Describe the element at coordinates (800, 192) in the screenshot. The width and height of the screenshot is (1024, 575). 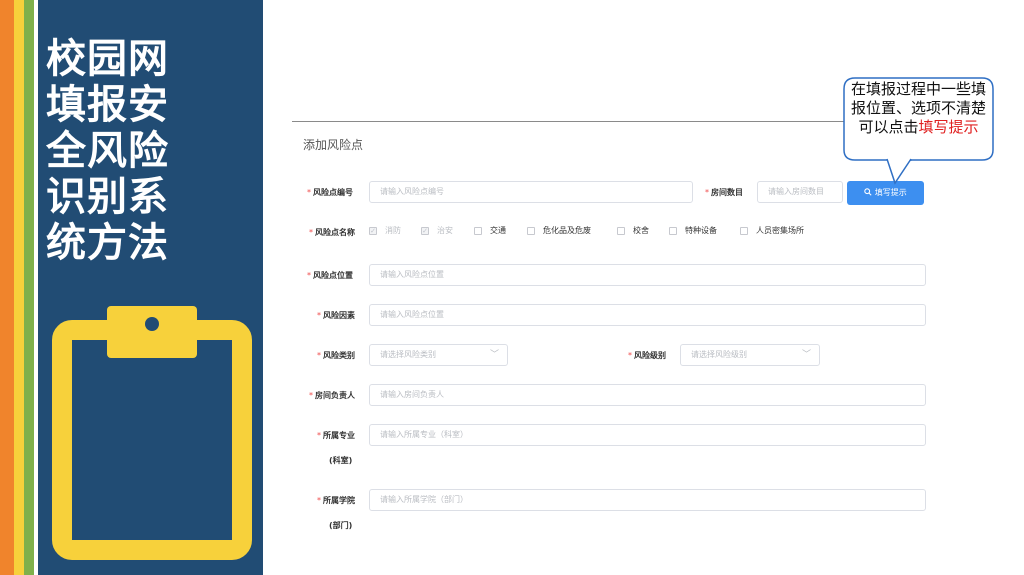
I see `room-count-input: 请输入房间数目` at that location.